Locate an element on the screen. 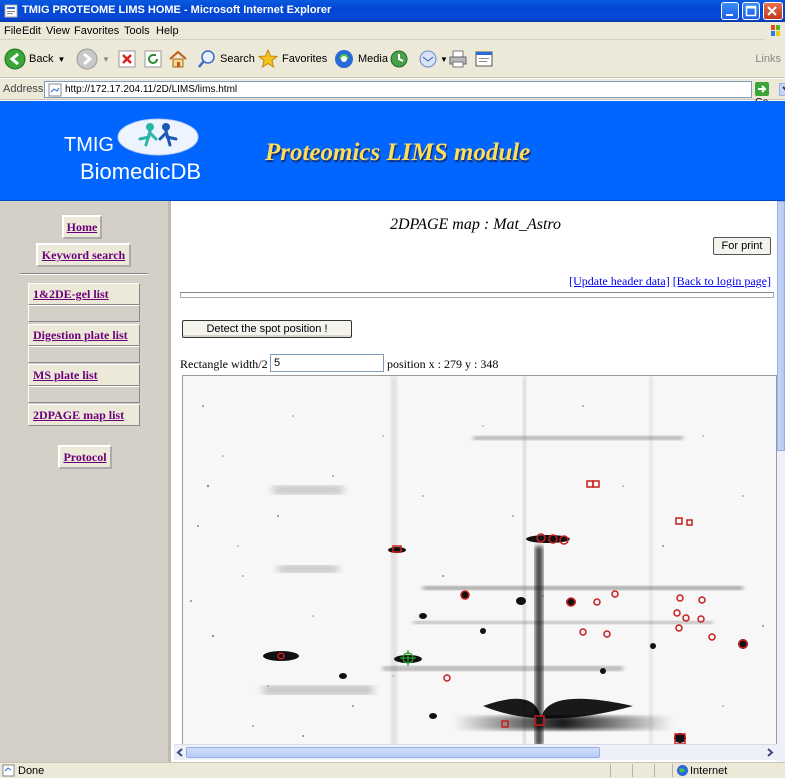 Image resolution: width=785 pixels, height=778 pixels. close-icon is located at coordinates (772, 11).